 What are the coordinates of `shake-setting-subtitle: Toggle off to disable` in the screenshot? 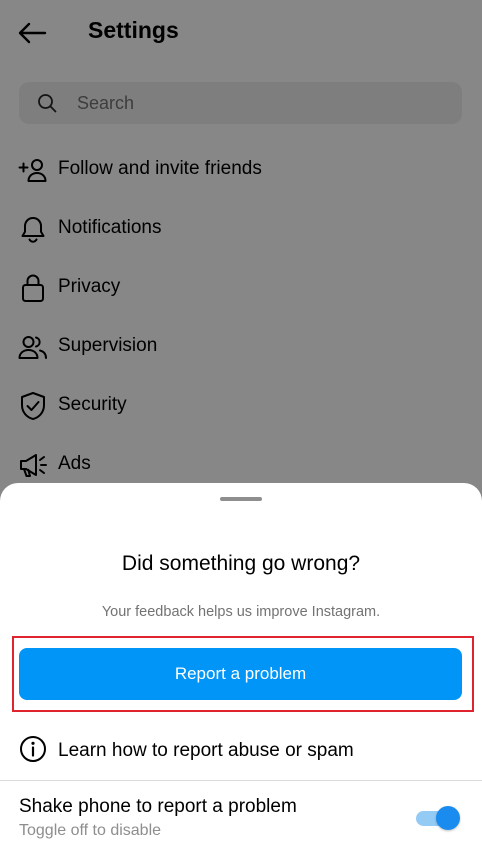 It's located at (90, 830).